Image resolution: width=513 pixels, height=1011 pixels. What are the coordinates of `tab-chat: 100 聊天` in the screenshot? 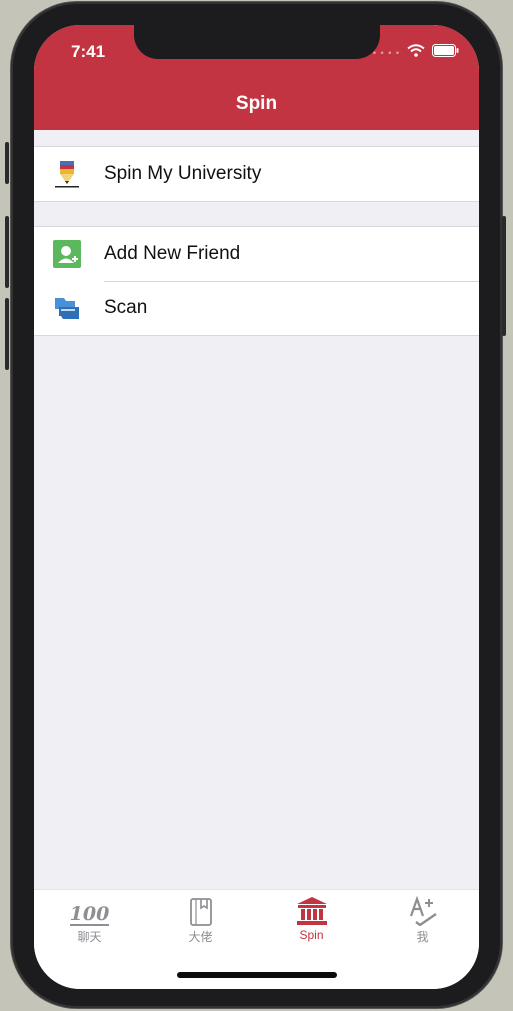 It's located at (89, 920).